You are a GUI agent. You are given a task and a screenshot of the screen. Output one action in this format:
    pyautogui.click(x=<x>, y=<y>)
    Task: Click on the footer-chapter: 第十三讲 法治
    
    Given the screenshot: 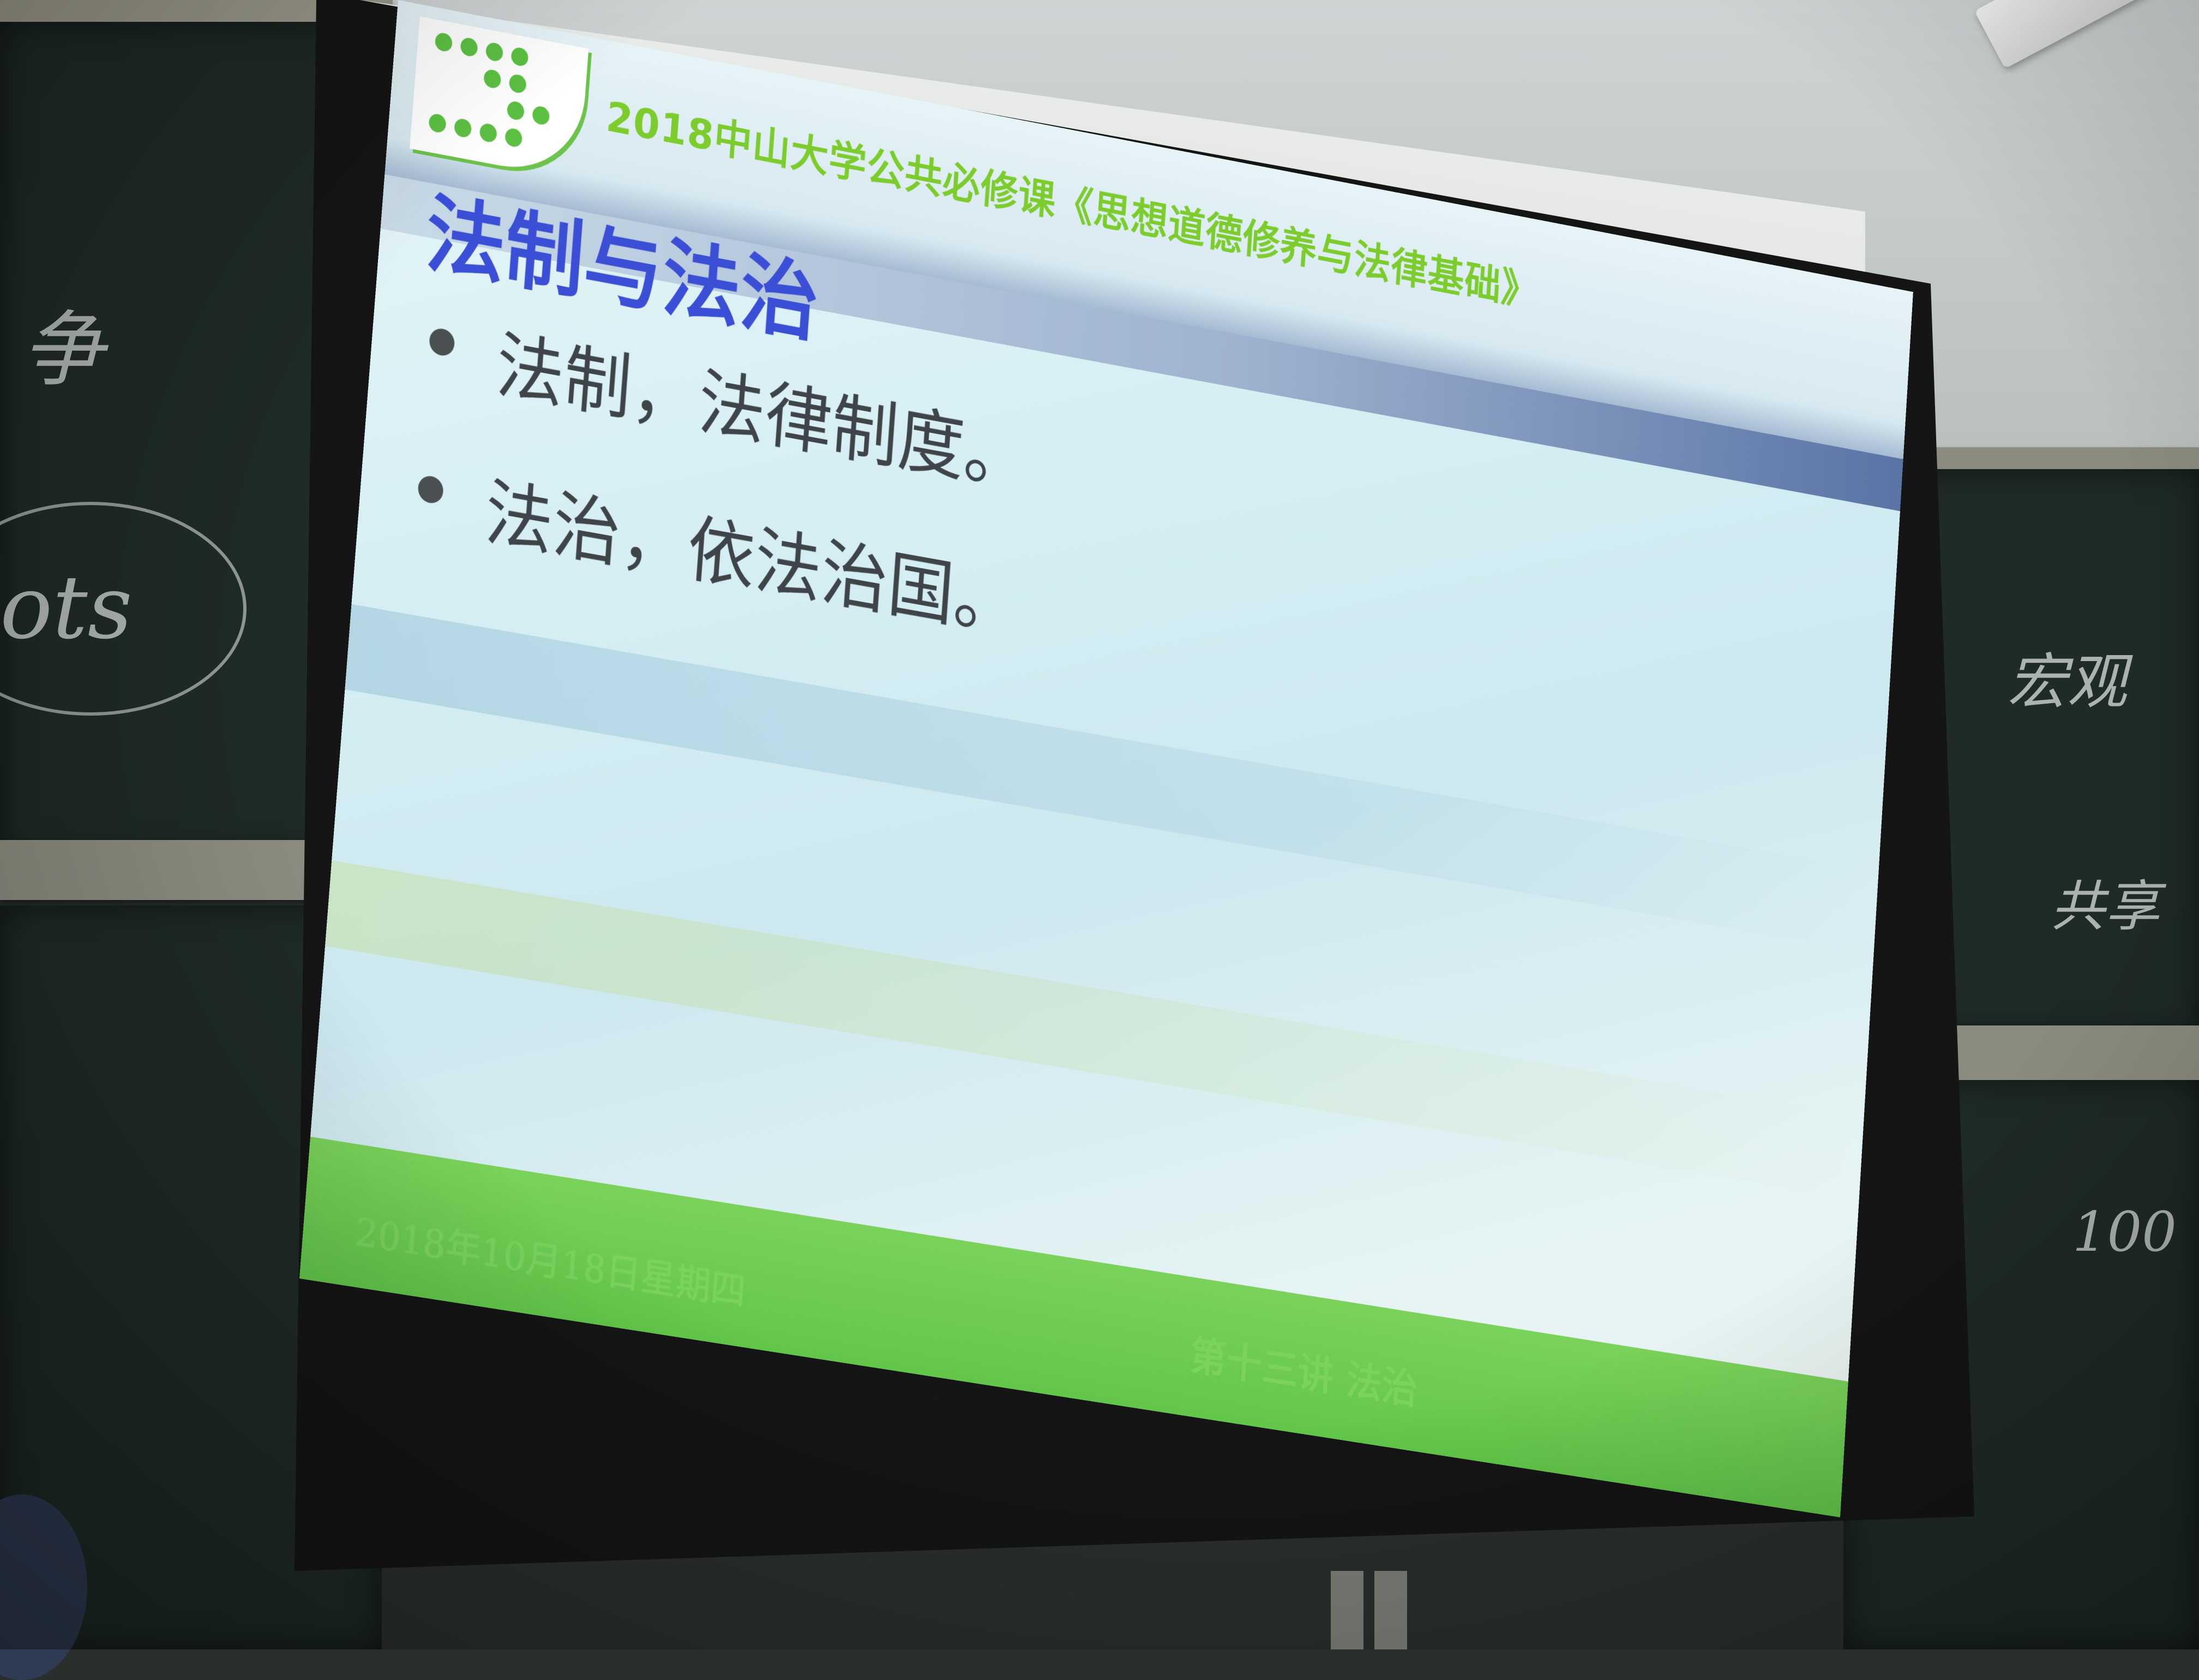 What is the action you would take?
    pyautogui.click(x=1303, y=1372)
    